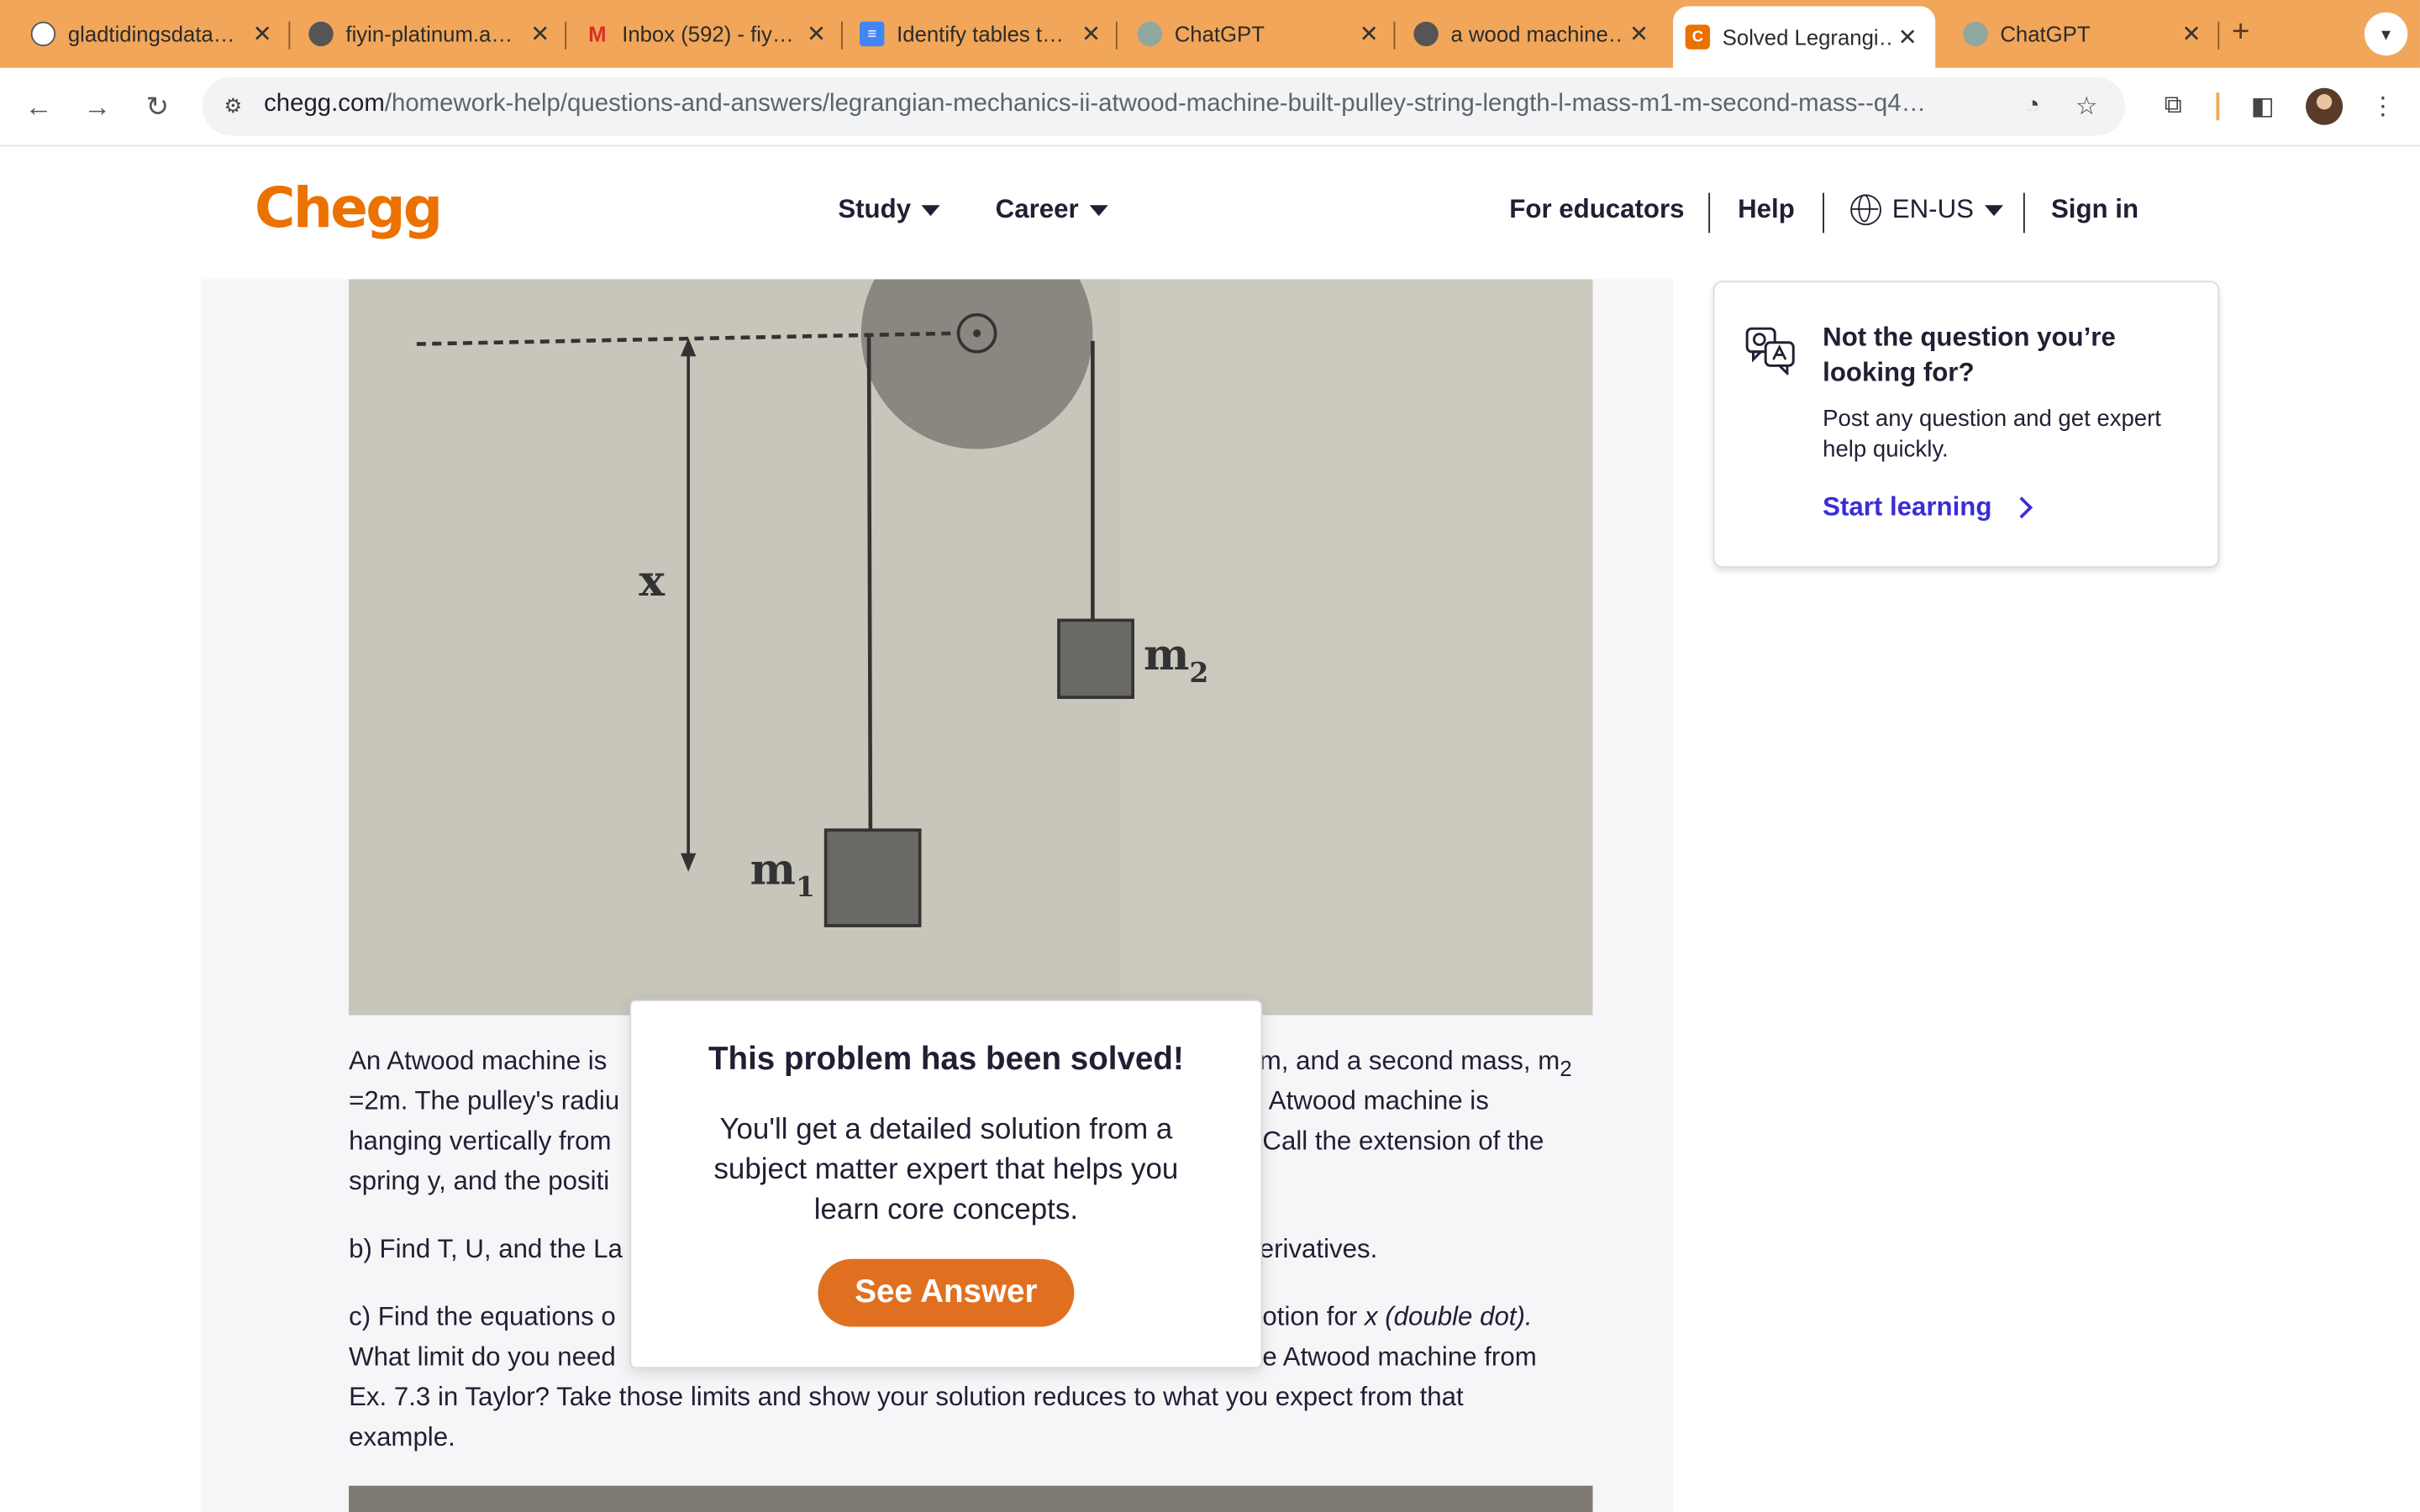 This screenshot has width=2420, height=1512. What do you see at coordinates (1566, 1070) in the screenshot?
I see `subscript: 2` at bounding box center [1566, 1070].